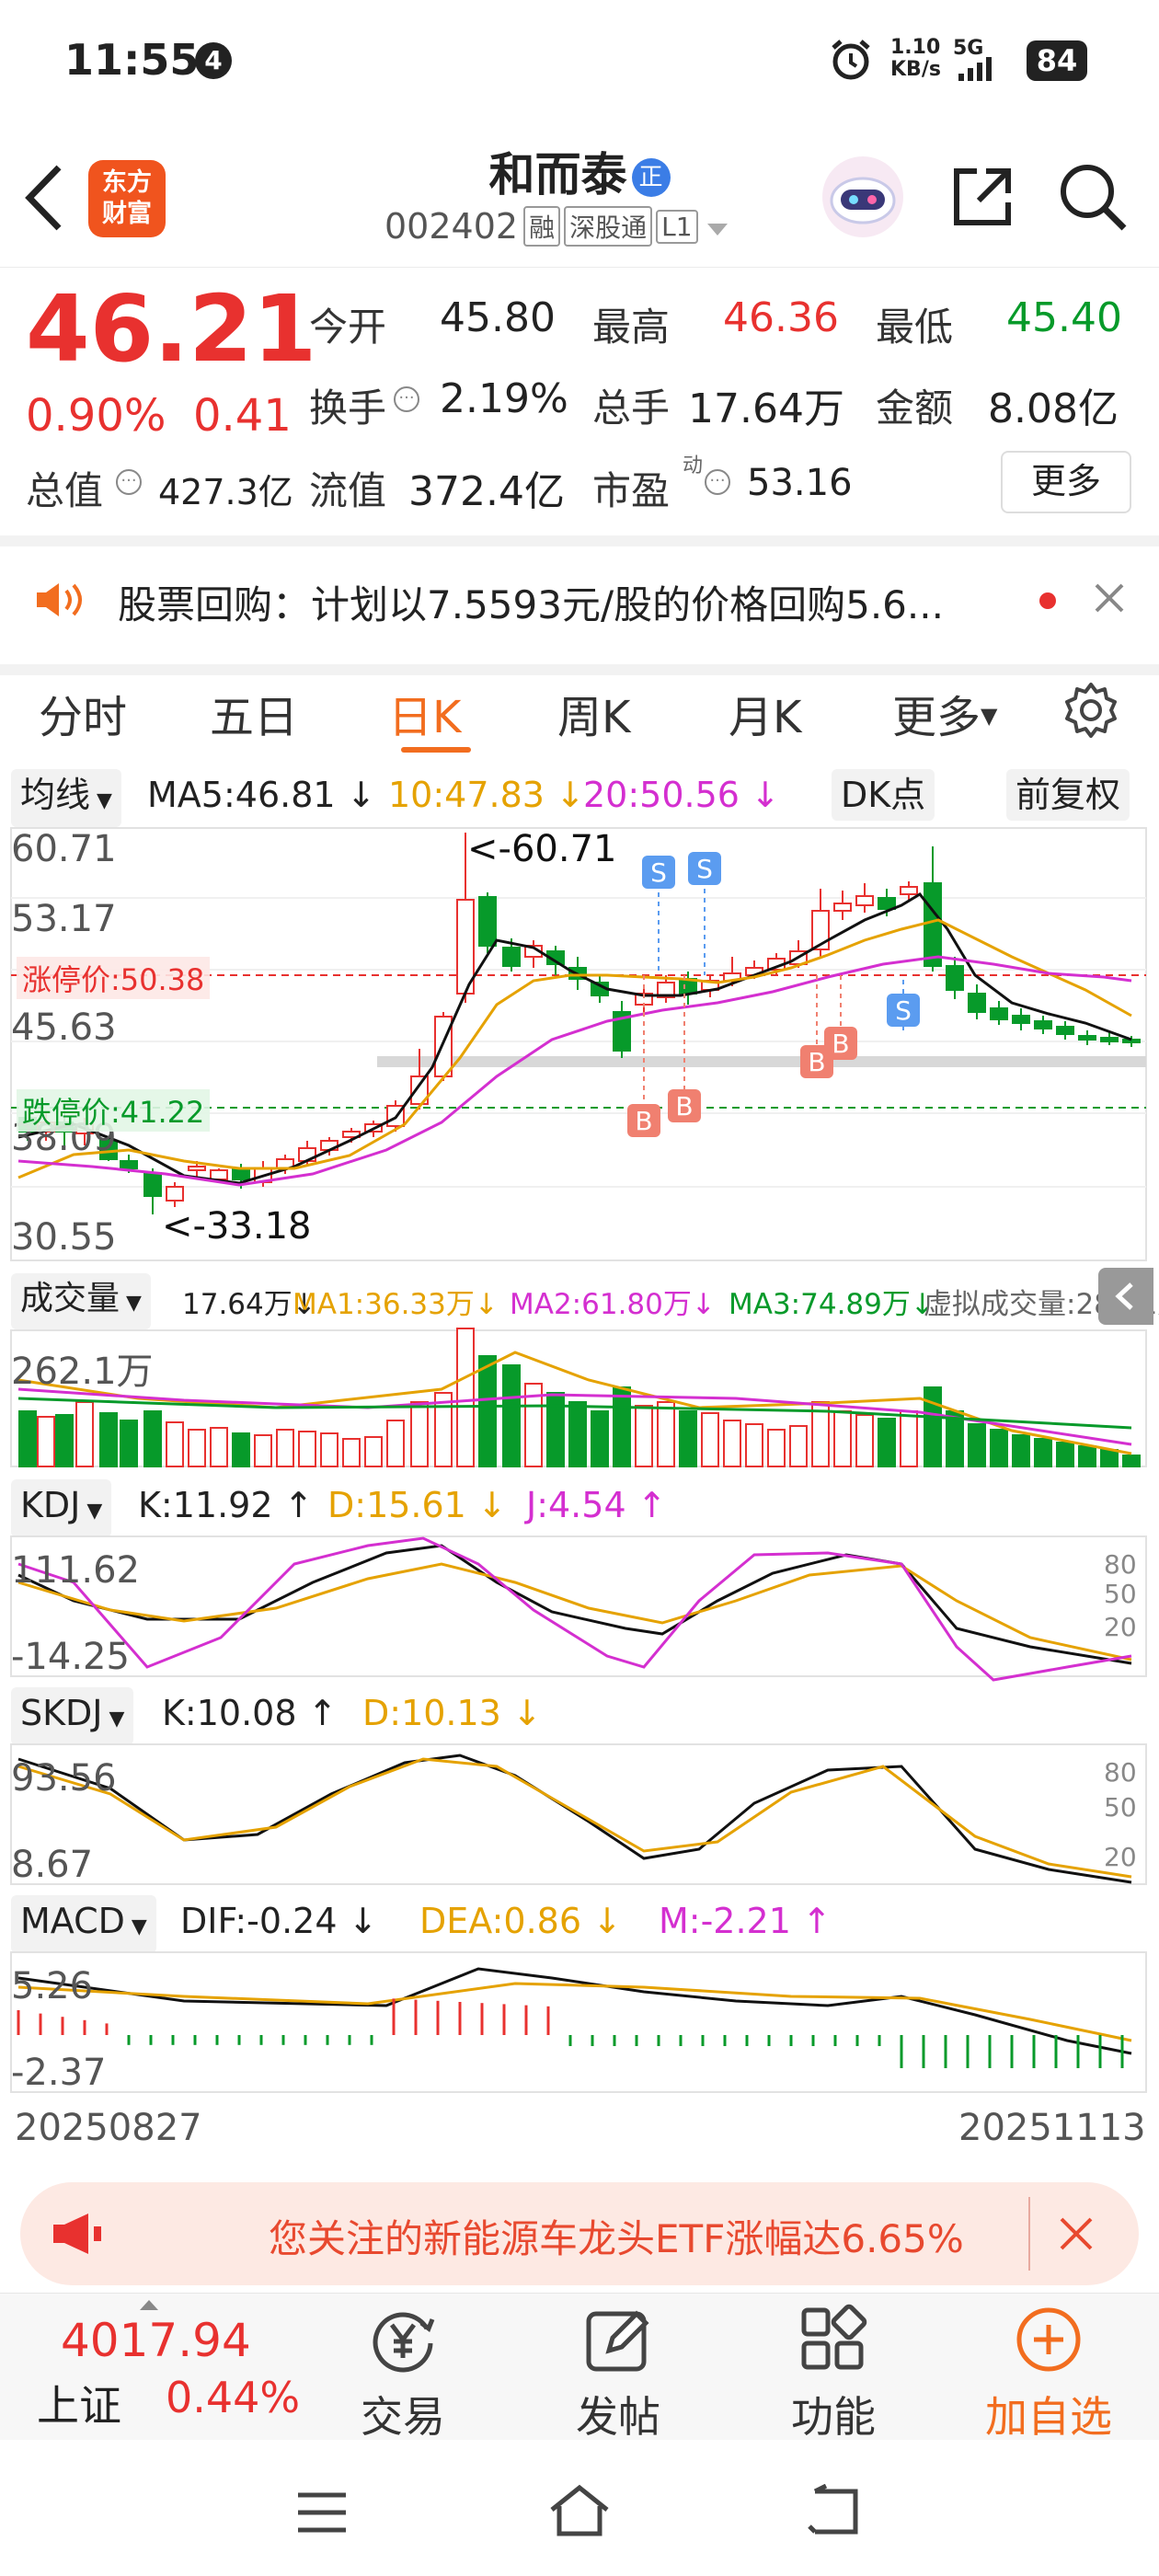 The height and width of the screenshot is (2576, 1159). What do you see at coordinates (82, 1372) in the screenshot?
I see `volume-axis-max: 262.1万` at bounding box center [82, 1372].